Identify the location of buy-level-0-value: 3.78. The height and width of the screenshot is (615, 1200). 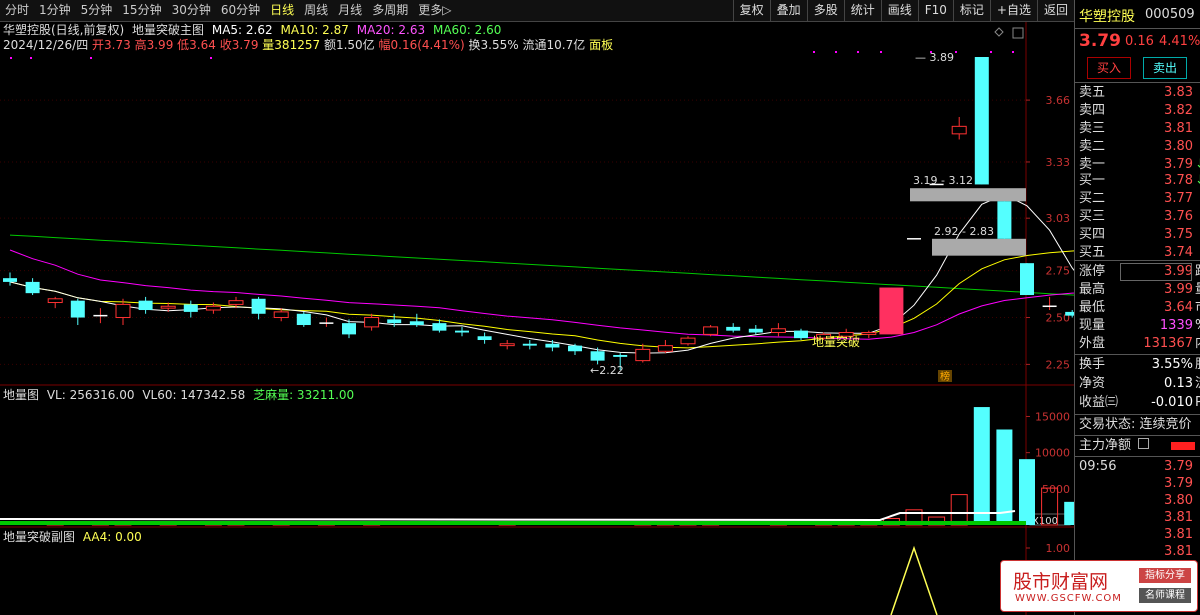
(1178, 180).